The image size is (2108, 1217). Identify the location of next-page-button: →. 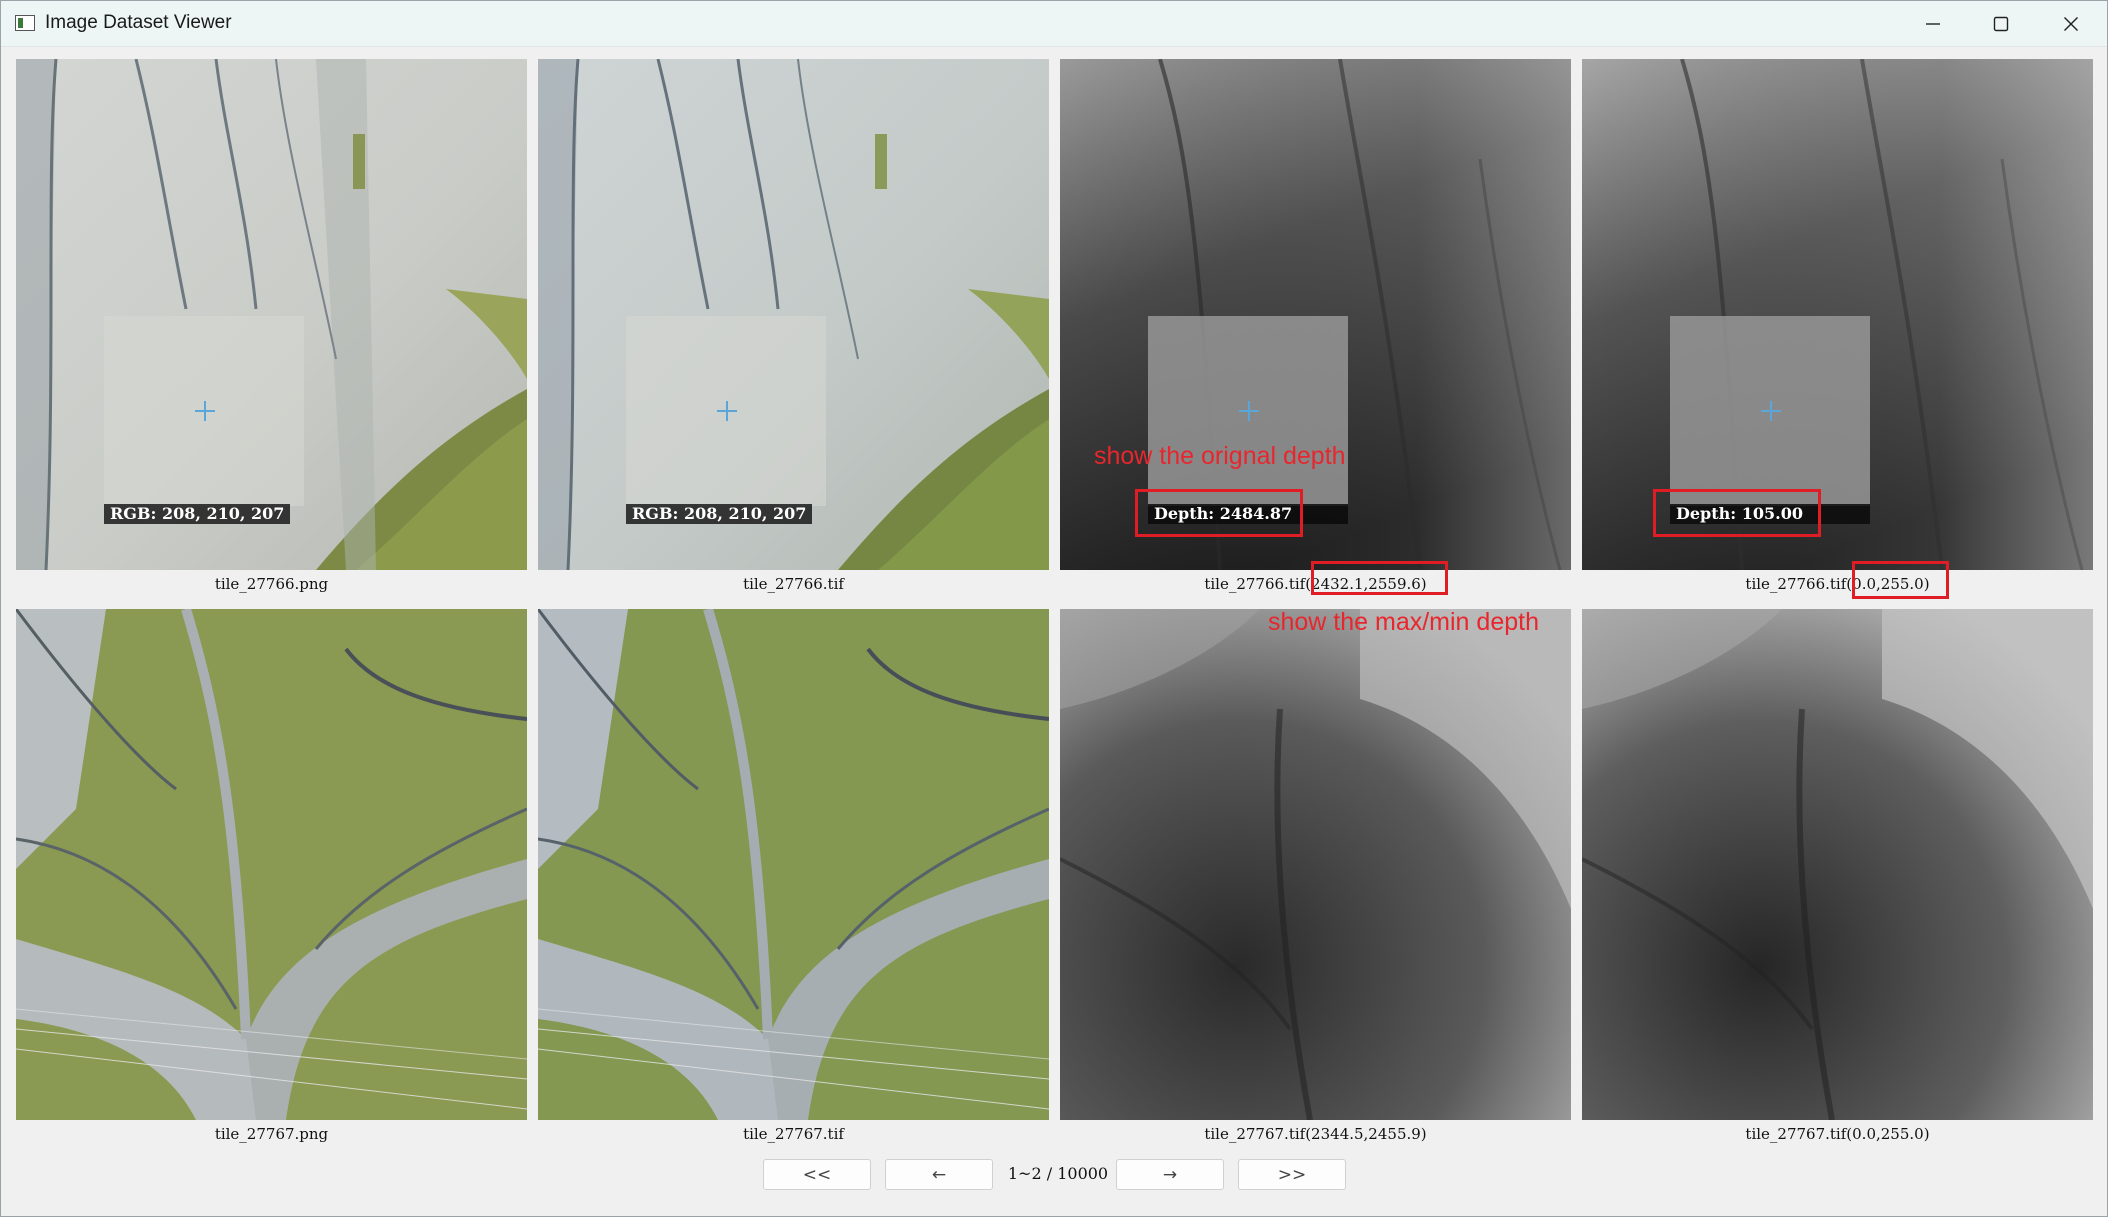
(1170, 1174).